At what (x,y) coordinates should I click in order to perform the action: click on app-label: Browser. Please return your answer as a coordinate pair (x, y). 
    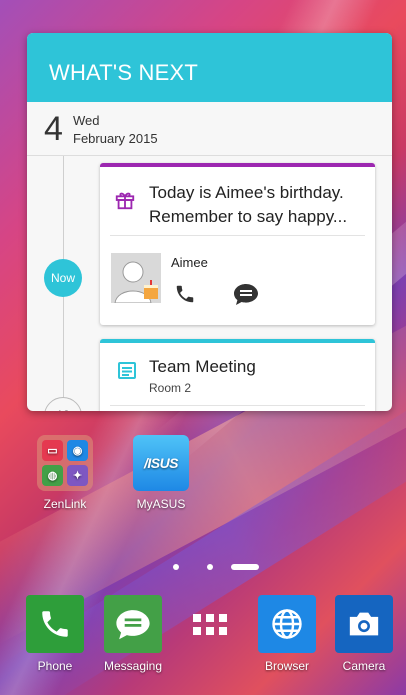
    Looking at the image, I should click on (286, 666).